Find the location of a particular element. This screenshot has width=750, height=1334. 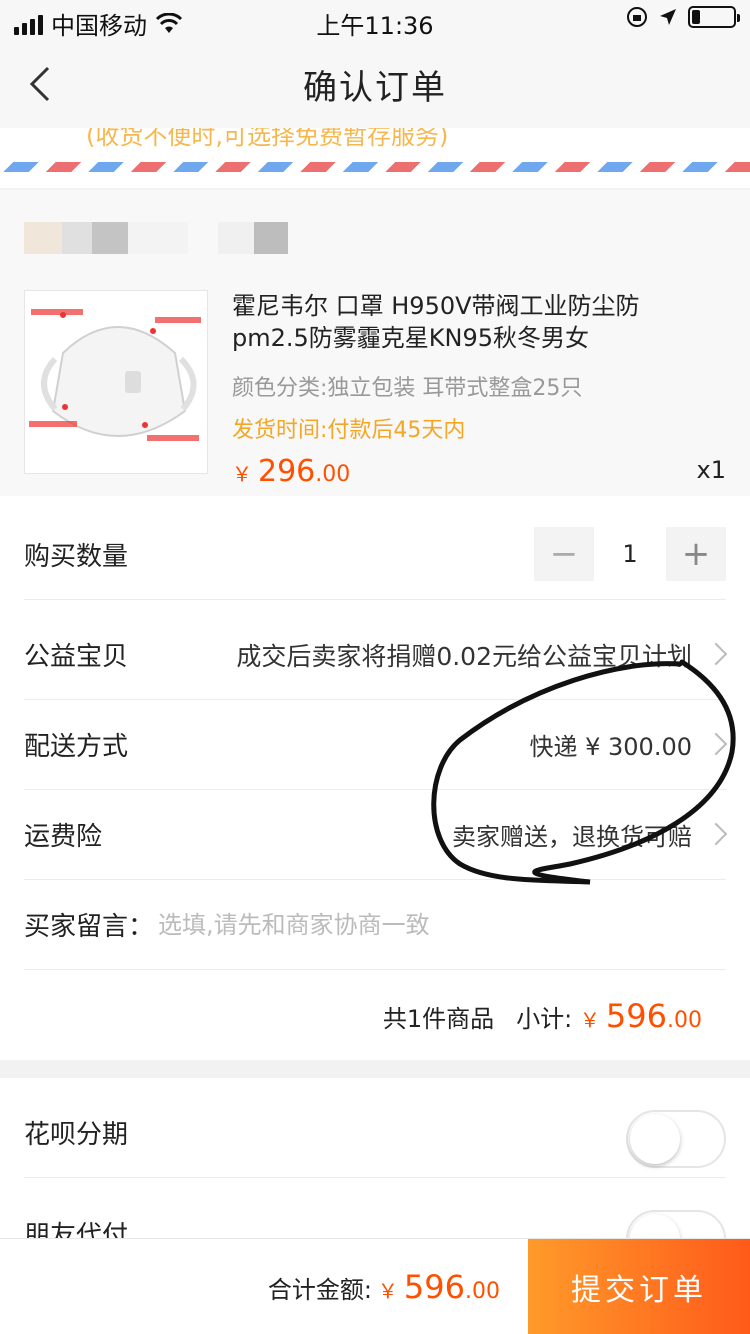

message-row: 买家留言： is located at coordinates (375, 925).